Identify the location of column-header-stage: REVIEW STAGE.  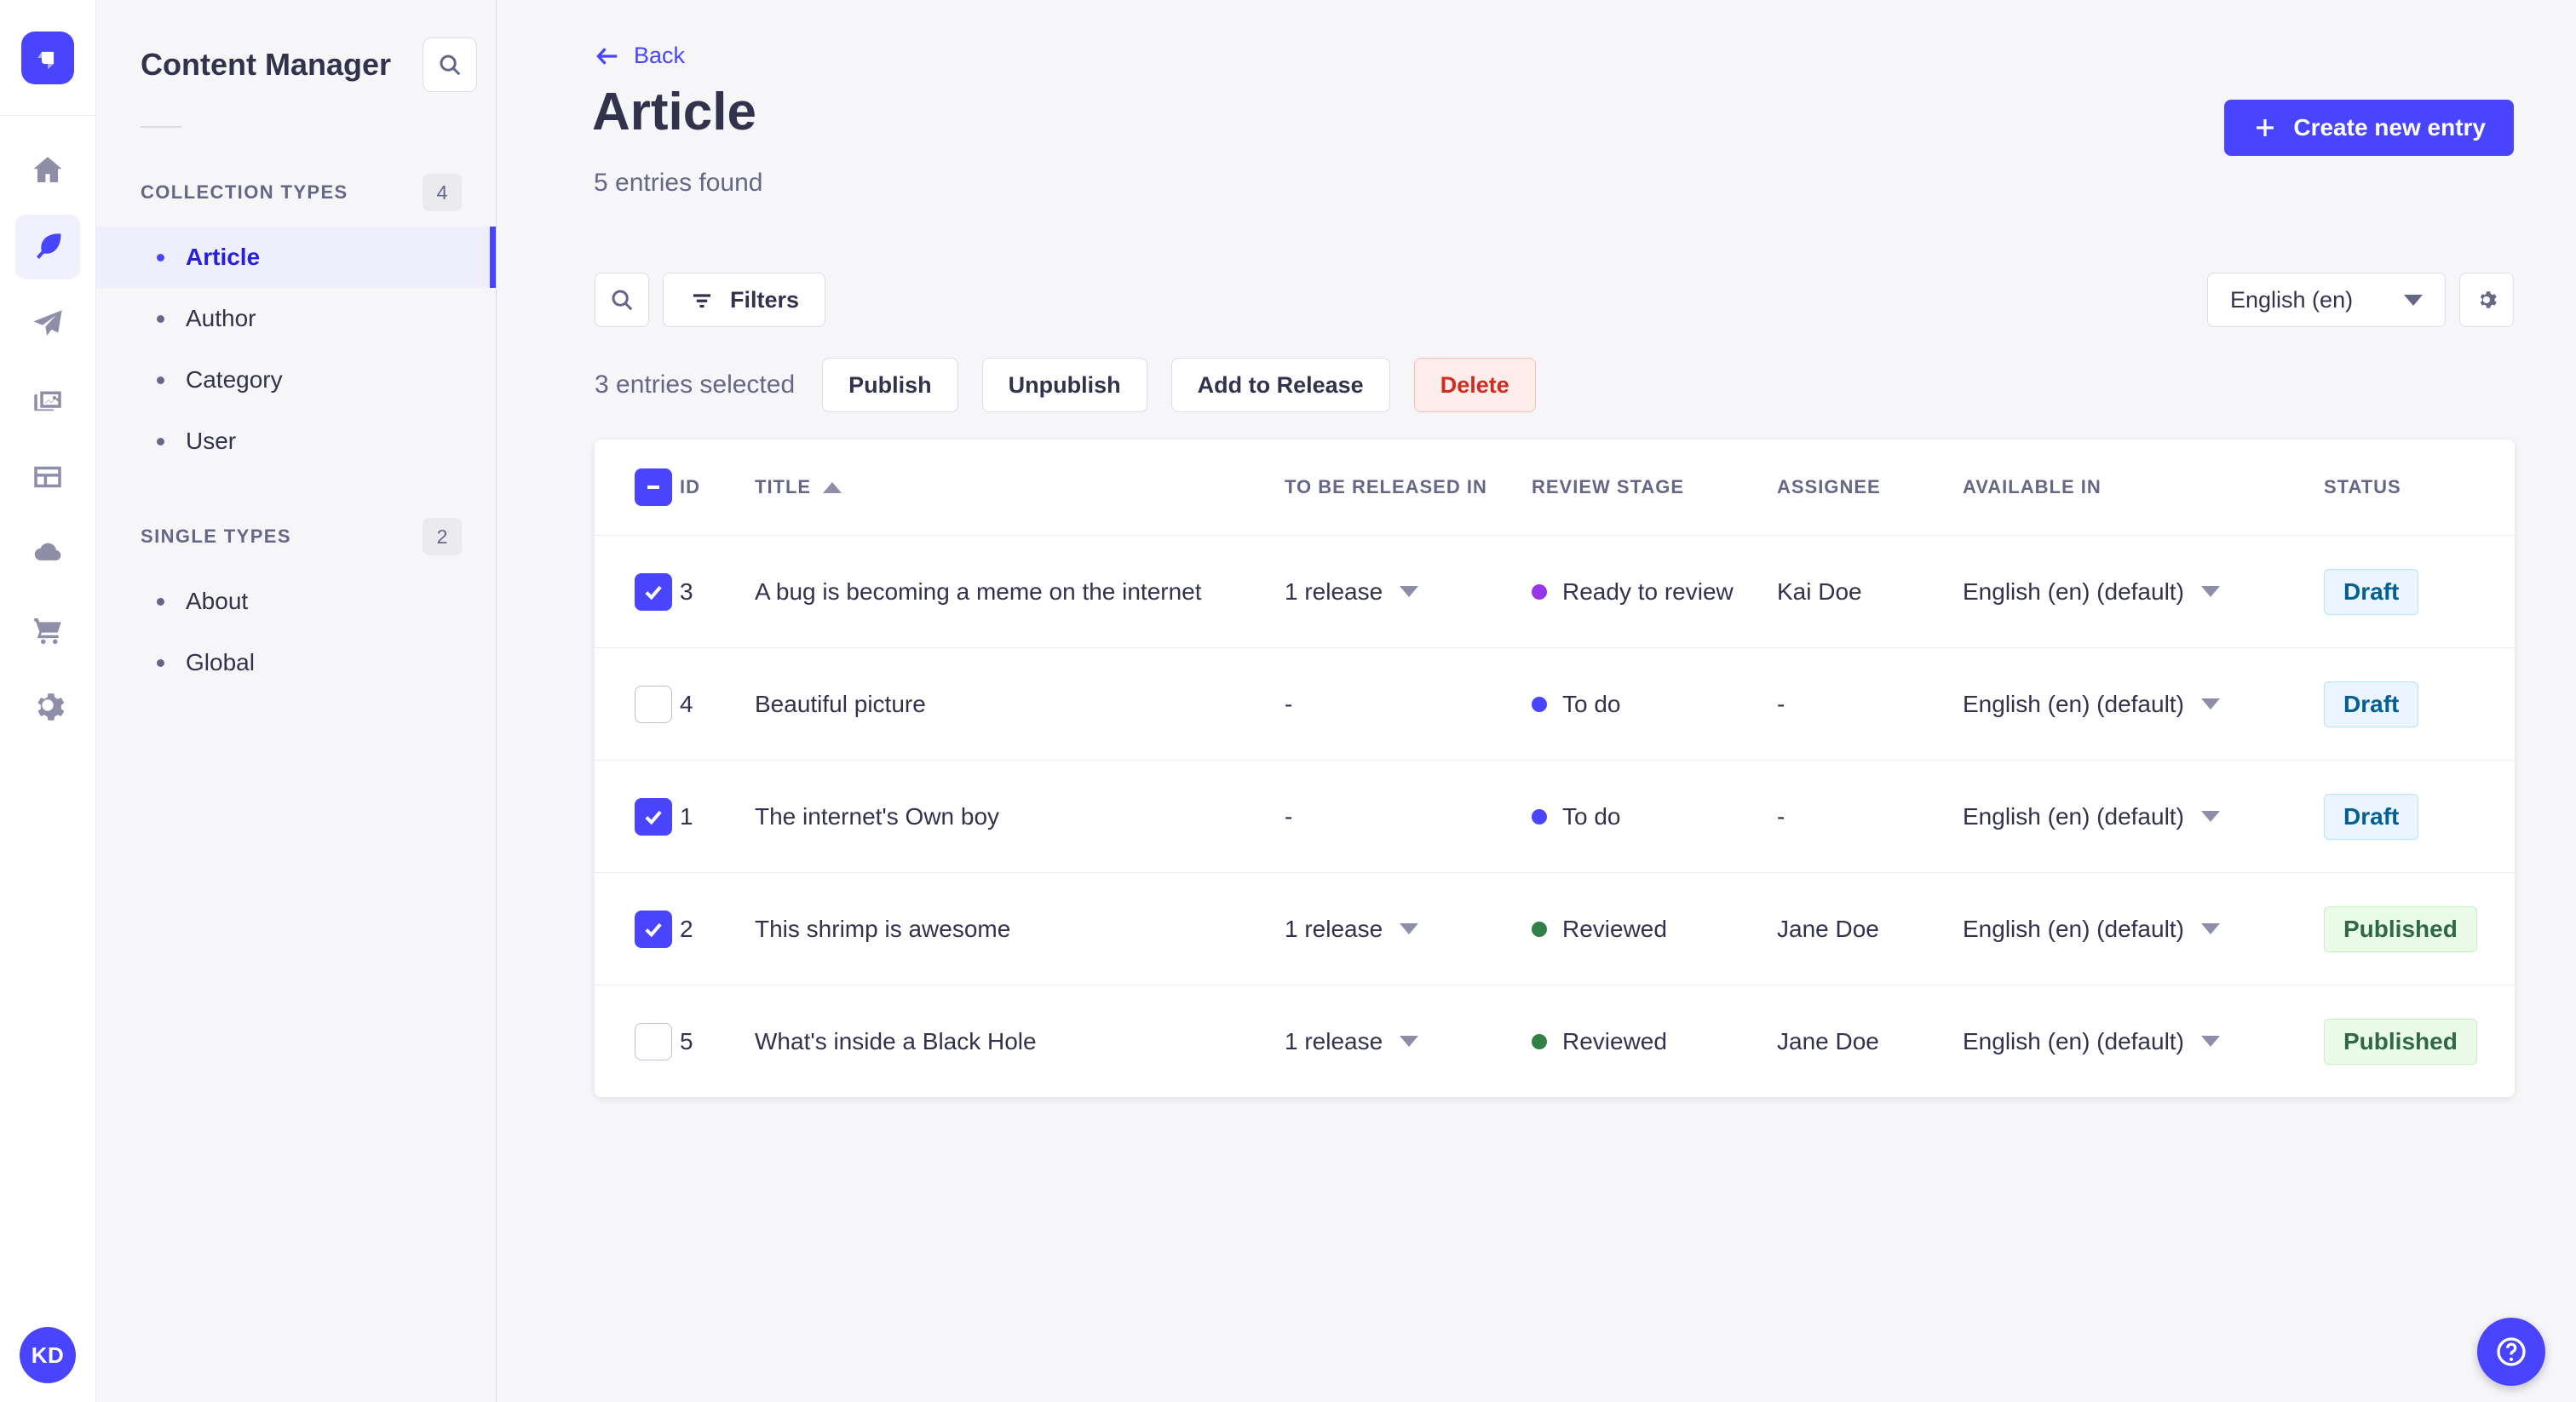
(1655, 487).